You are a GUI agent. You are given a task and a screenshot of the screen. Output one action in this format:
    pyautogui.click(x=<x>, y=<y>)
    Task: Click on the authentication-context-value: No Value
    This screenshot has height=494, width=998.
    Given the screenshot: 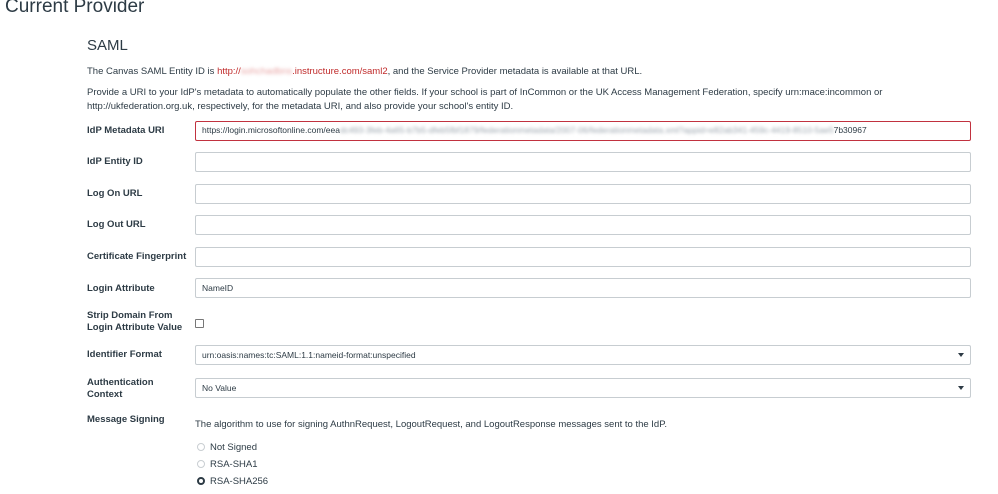 What is the action you would take?
    pyautogui.click(x=219, y=388)
    